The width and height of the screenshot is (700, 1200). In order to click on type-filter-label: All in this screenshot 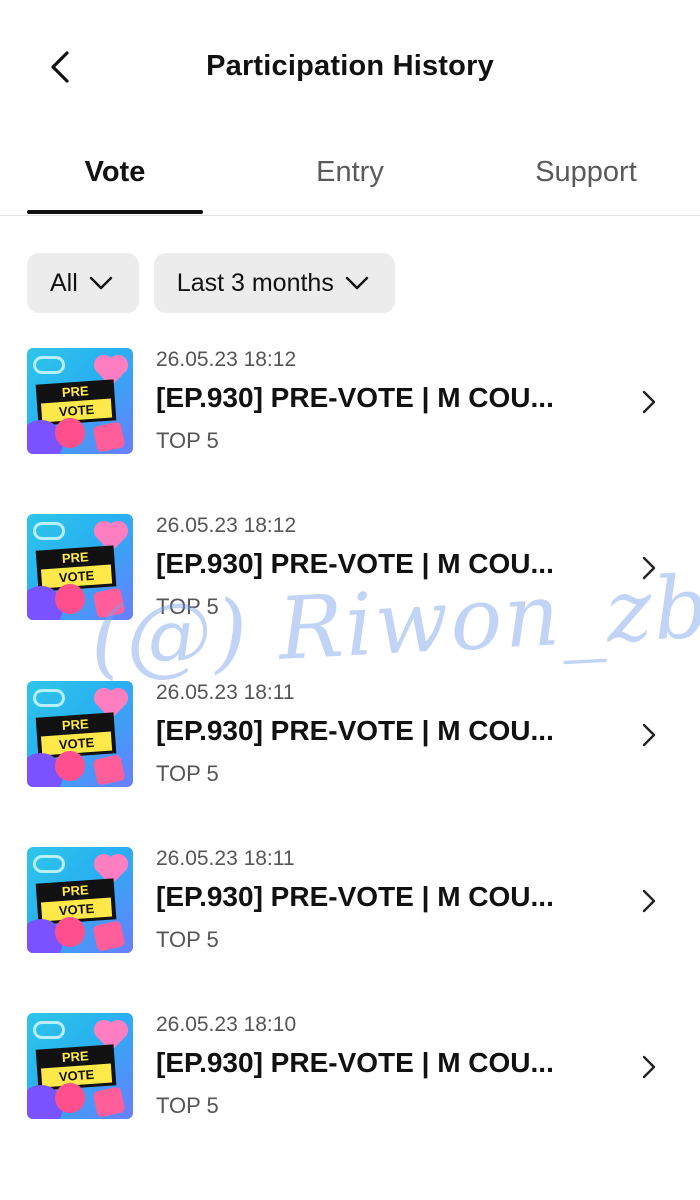, I will do `click(64, 282)`.